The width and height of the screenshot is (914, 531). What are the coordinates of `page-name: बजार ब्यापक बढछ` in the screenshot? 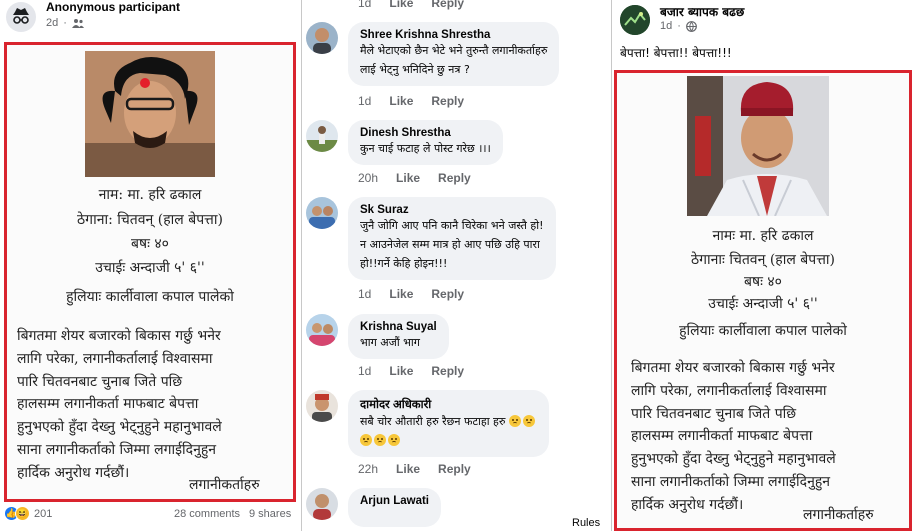 It's located at (702, 11).